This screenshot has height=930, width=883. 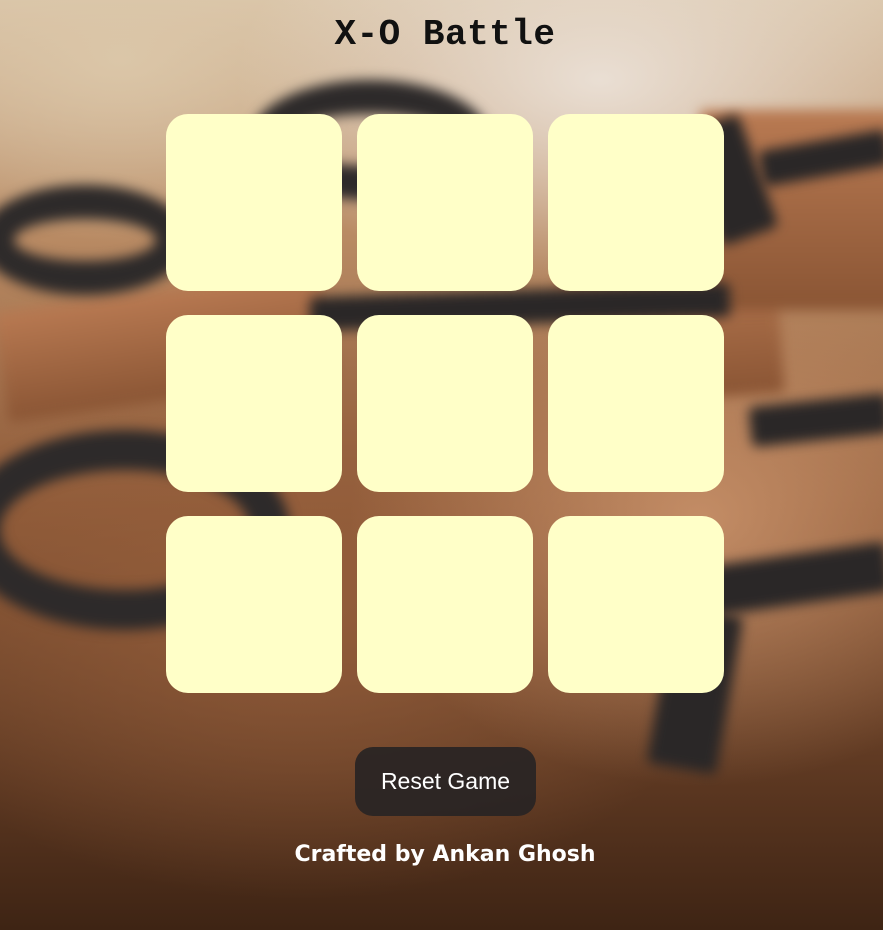 I want to click on author-credit: Crafted by Ankan Ghosh, so click(x=445, y=854).